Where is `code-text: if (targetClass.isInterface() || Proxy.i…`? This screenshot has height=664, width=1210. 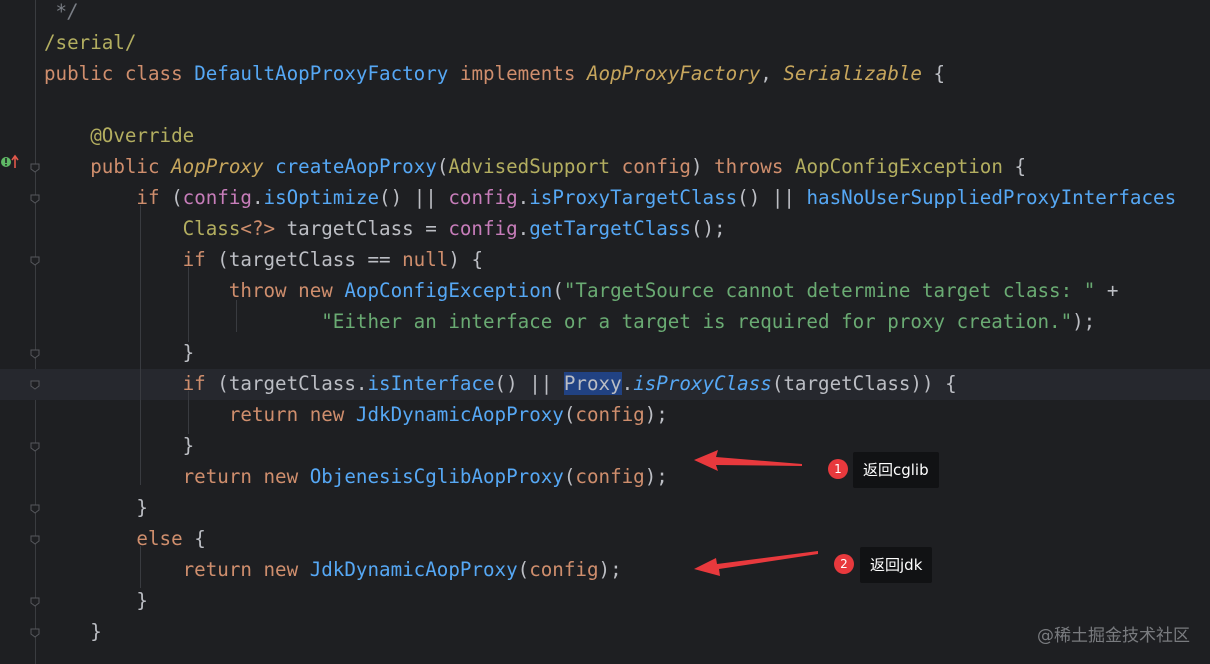
code-text: if (targetClass.isInterface() || Proxy.i… is located at coordinates (500, 383).